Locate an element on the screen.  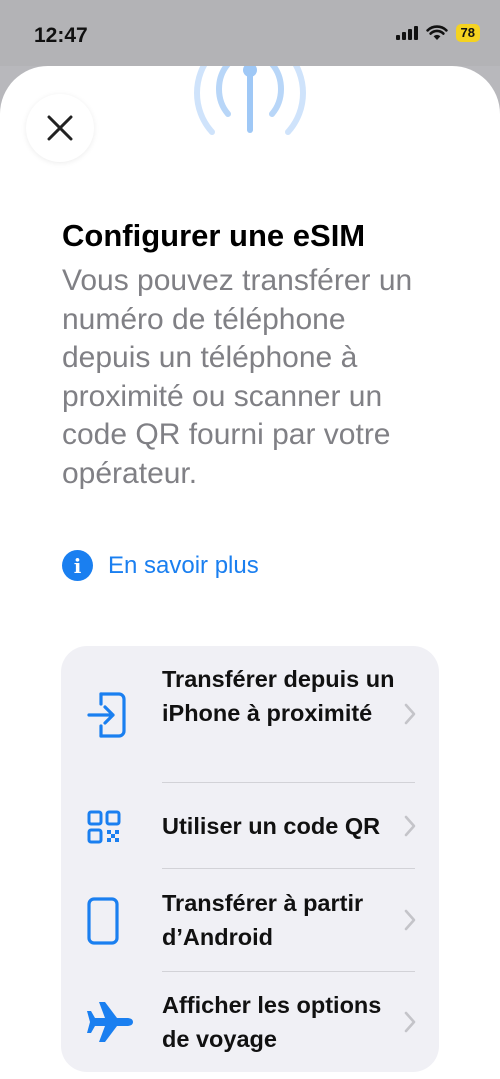
info-icon: i is located at coordinates (77, 565).